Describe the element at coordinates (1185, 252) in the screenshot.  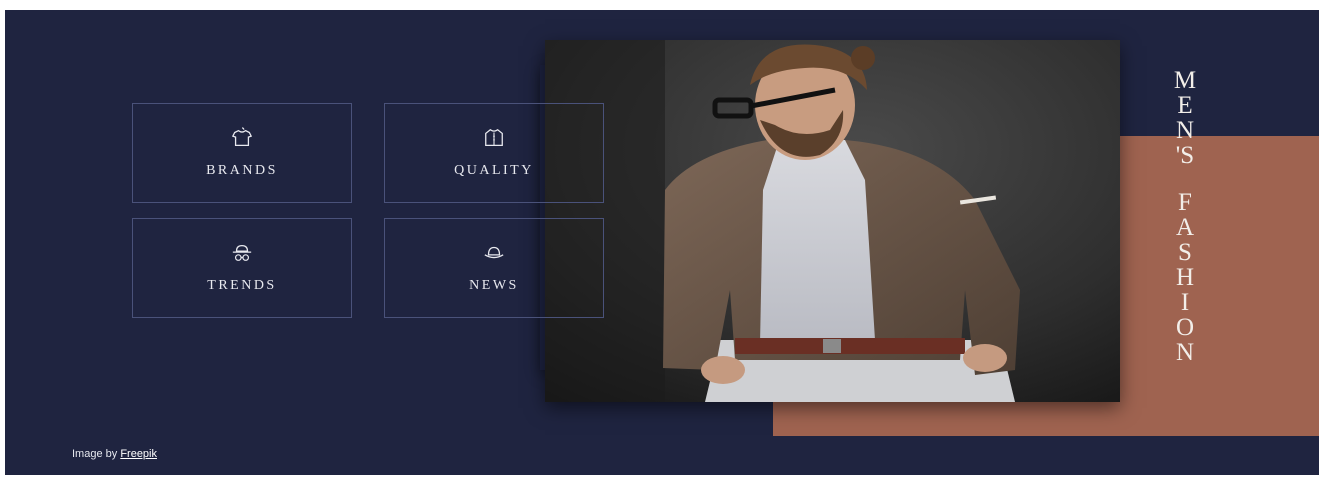
I see `title-letter: S` at that location.